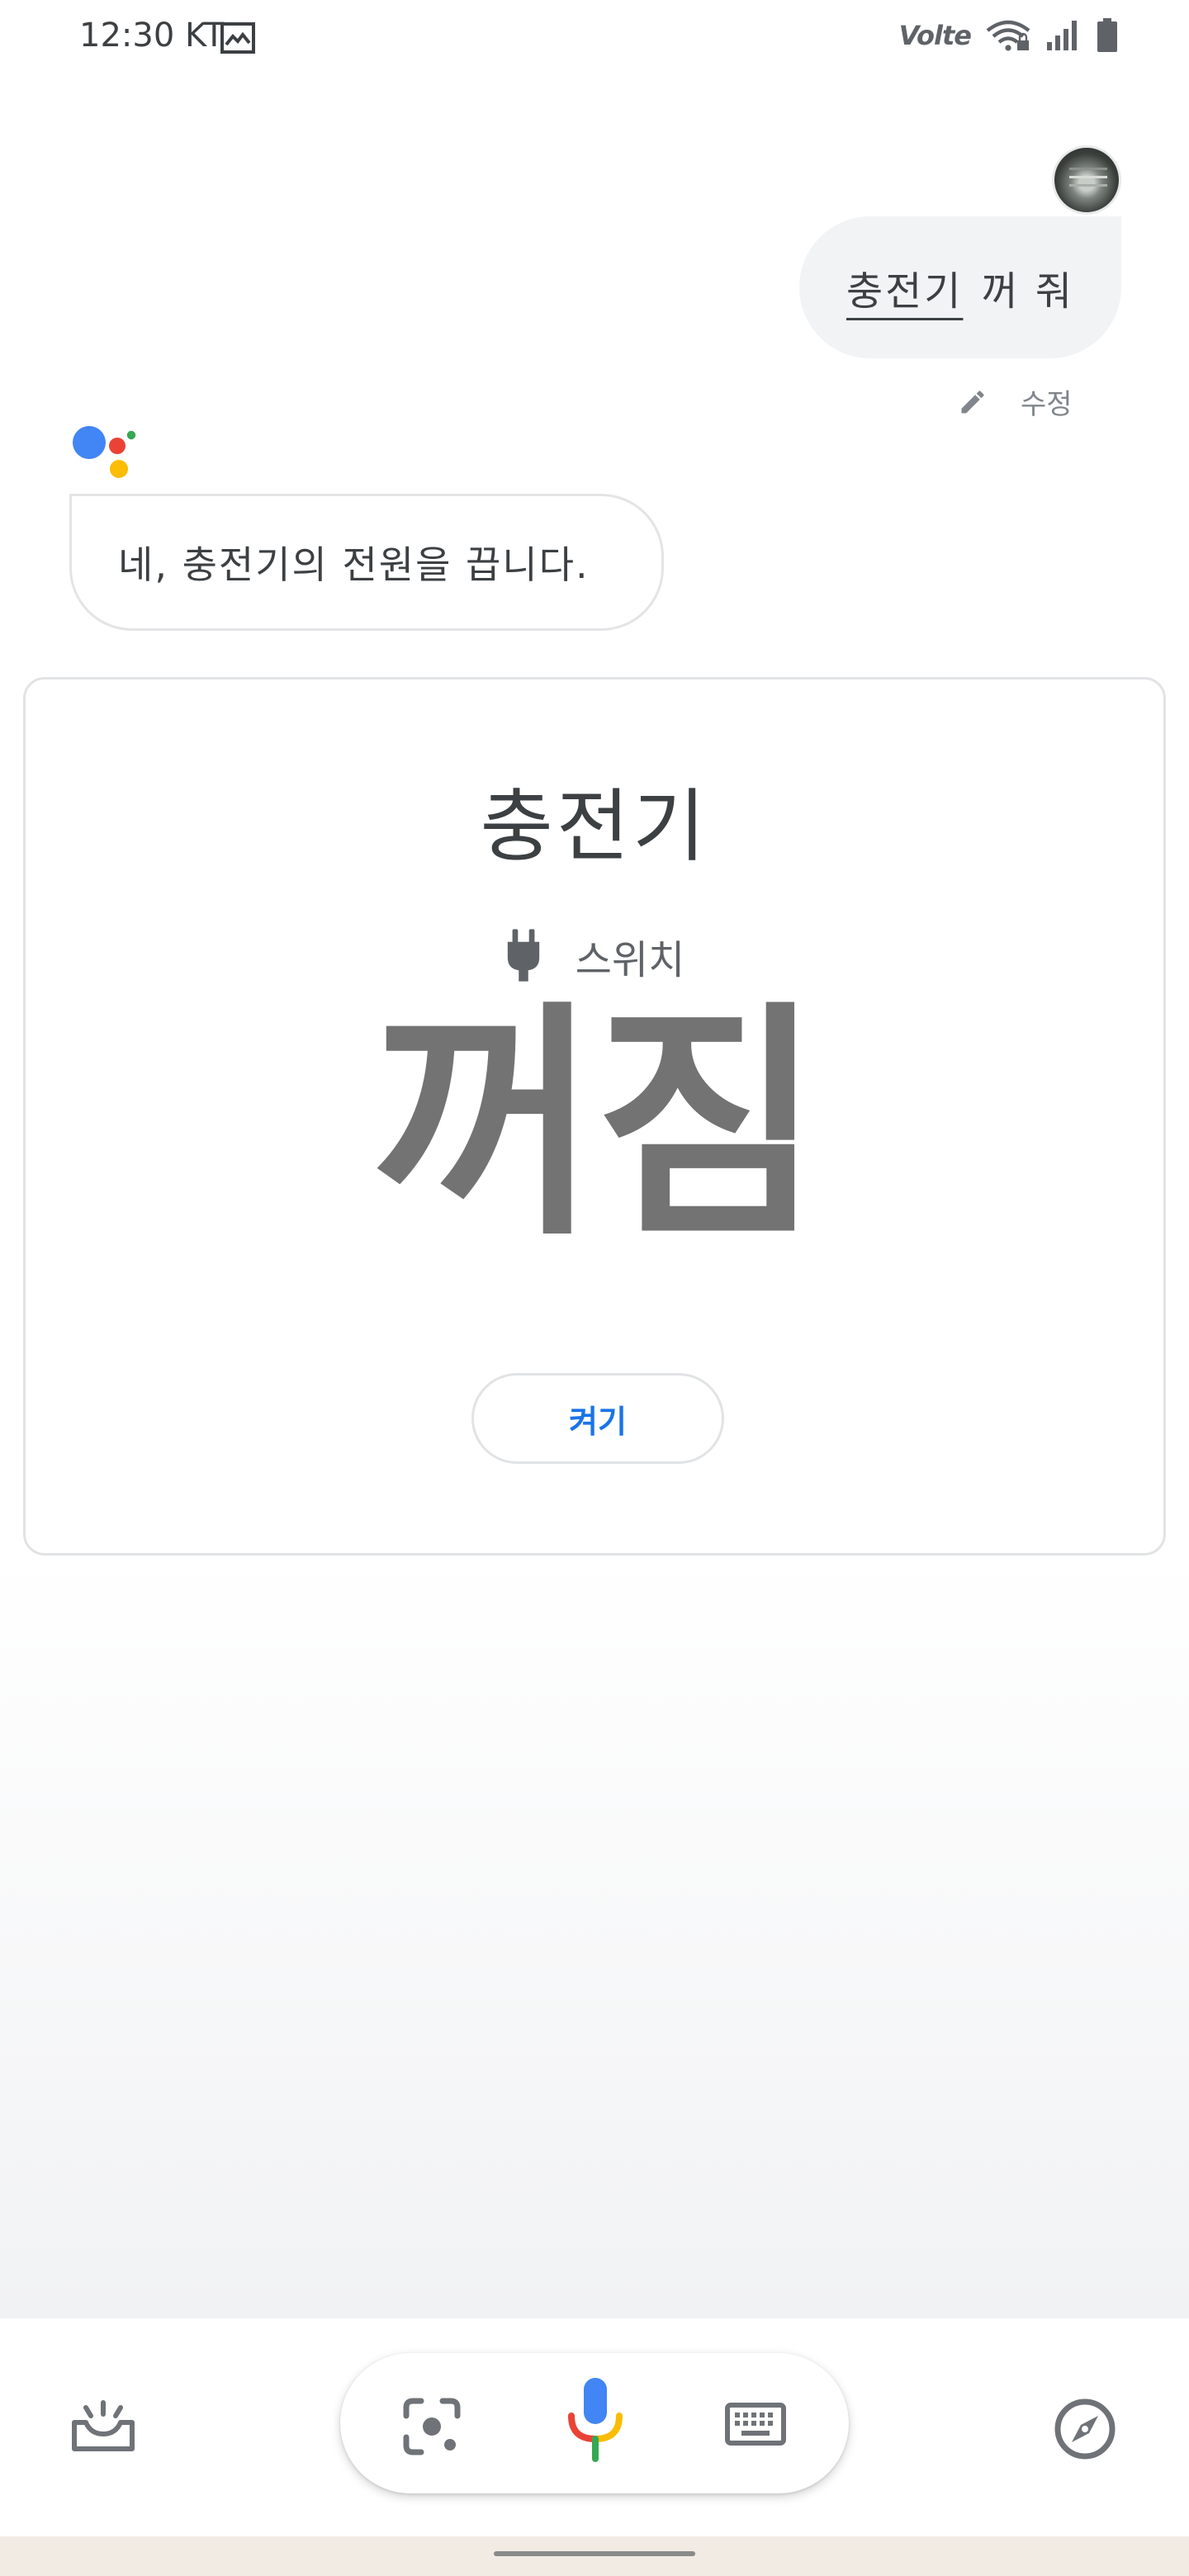 Image resolution: width=1189 pixels, height=2576 pixels. I want to click on bottom-bar, so click(594, 2427).